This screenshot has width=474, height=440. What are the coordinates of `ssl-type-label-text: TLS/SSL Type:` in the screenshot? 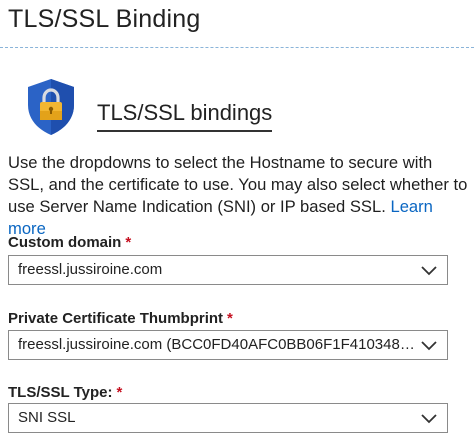 It's located at (60, 392).